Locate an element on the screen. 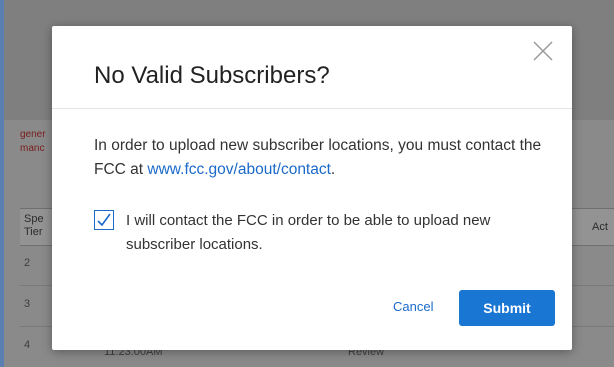 The image size is (614, 367). row-number: 4 is located at coordinates (27, 345).